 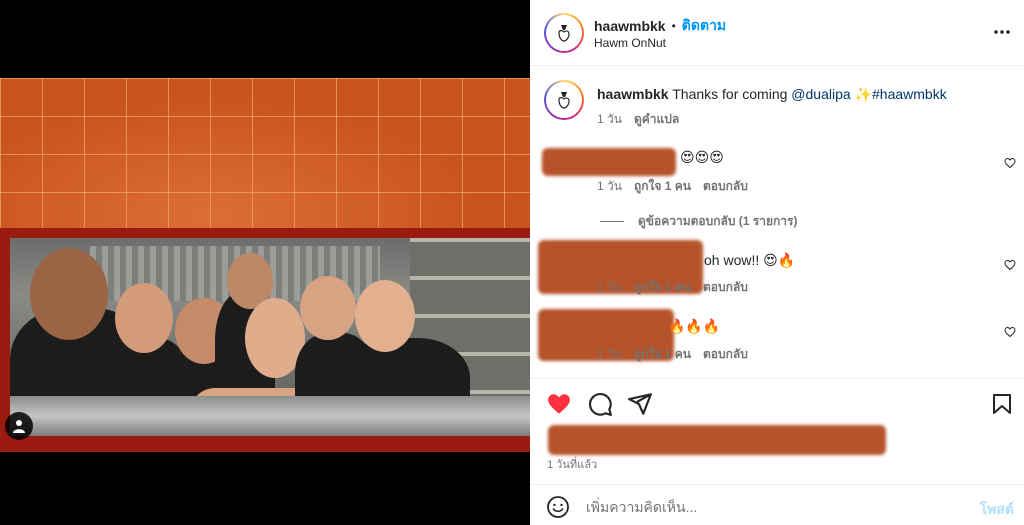 I want to click on divider-line, so click(x=612, y=221).